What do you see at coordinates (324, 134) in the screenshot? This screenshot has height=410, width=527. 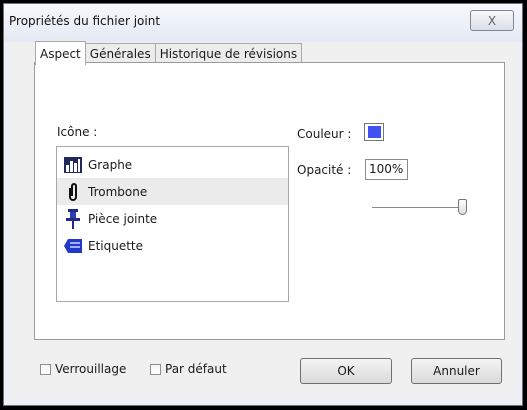 I see `color-label: Couleur :` at bounding box center [324, 134].